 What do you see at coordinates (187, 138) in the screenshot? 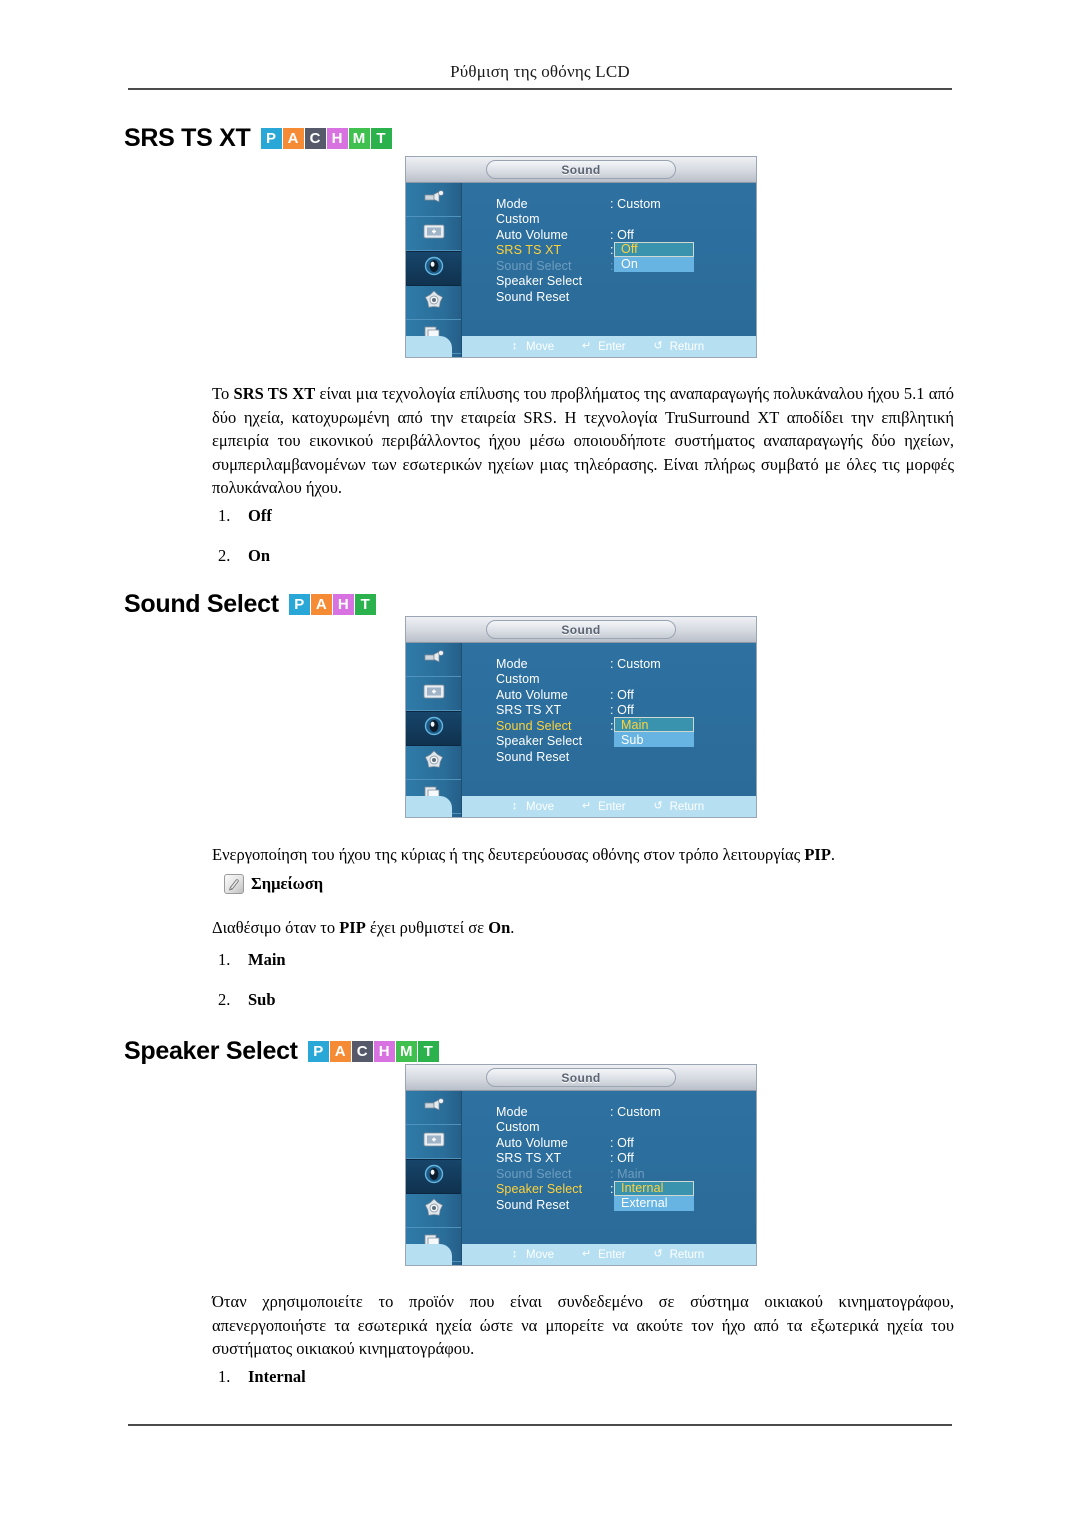
I see `section-title-text: SRS TS XT` at bounding box center [187, 138].